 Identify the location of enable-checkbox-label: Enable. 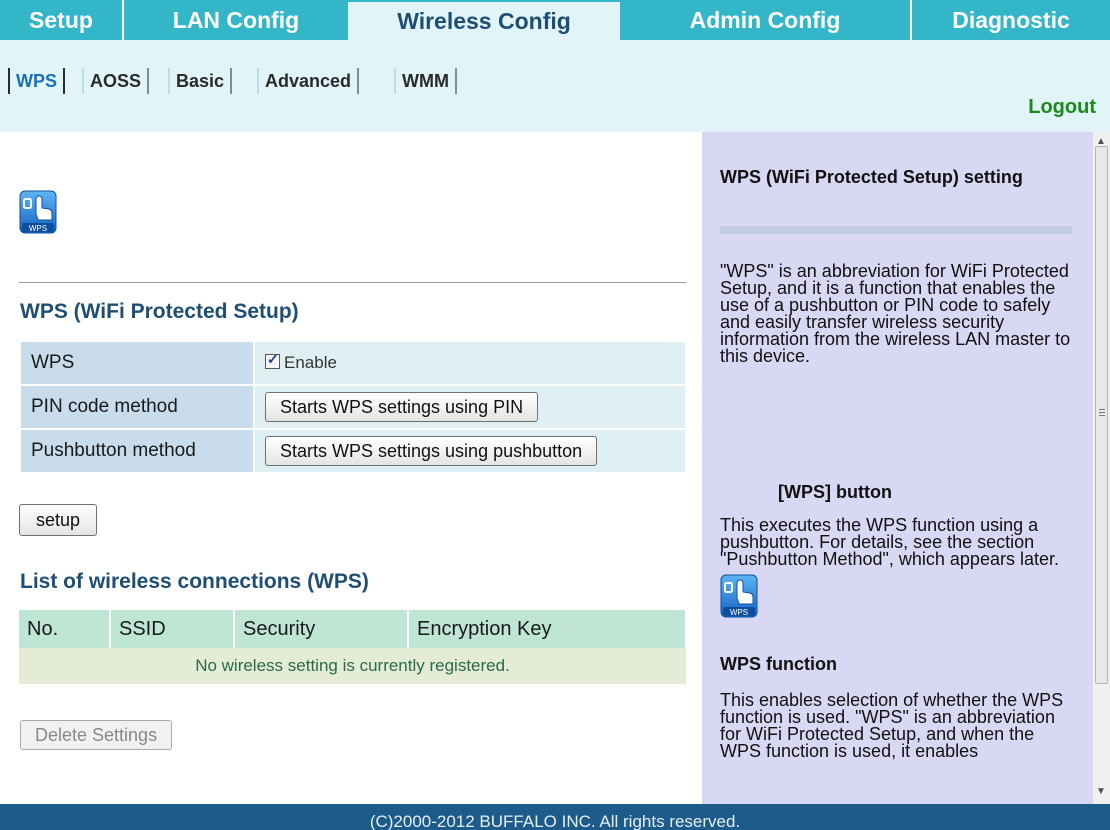
(310, 362).